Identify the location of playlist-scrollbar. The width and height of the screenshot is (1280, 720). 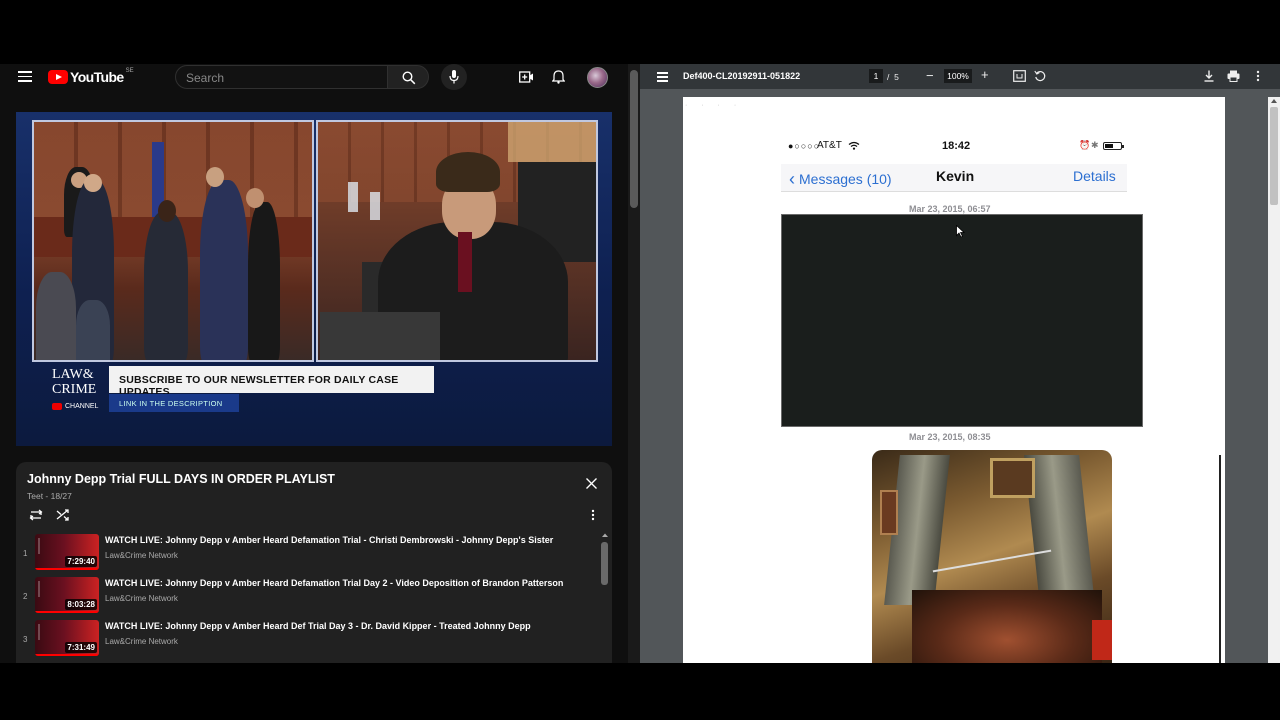
(605, 597).